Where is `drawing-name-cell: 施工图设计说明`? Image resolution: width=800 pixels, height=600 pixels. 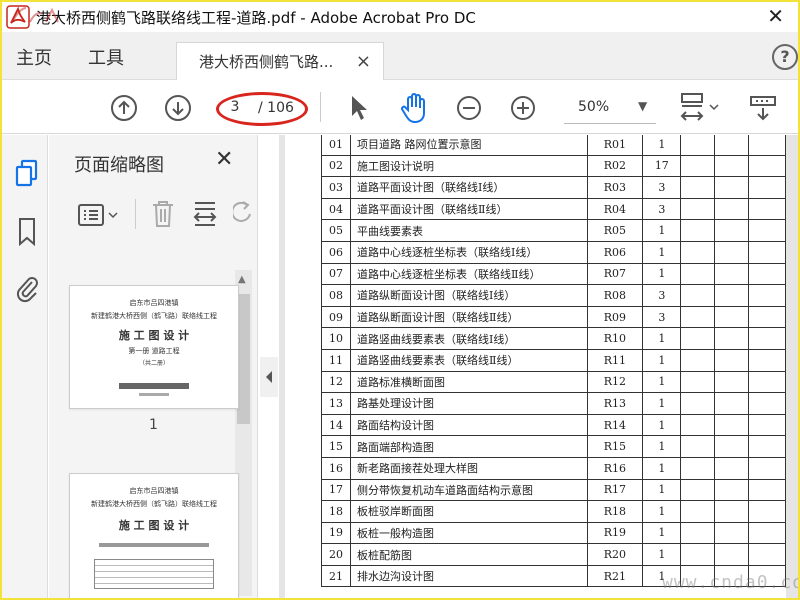 drawing-name-cell: 施工图设计说明 is located at coordinates (468, 166).